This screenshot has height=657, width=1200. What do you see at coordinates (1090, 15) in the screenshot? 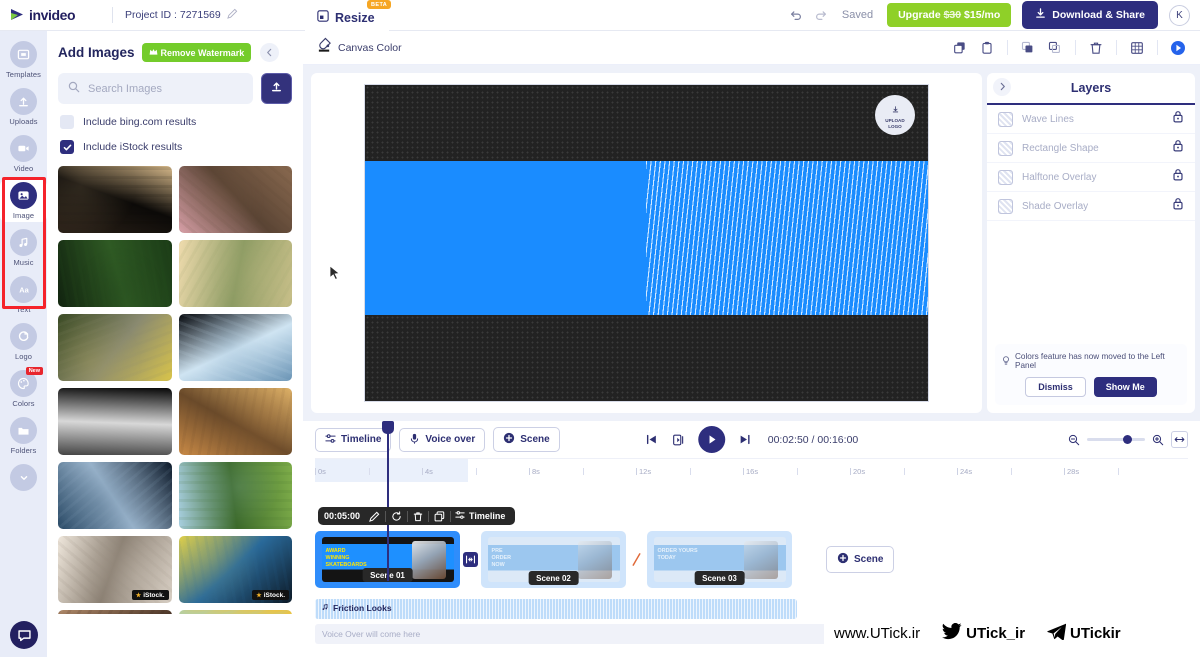
I see `download-share-button: Download & Share` at bounding box center [1090, 15].